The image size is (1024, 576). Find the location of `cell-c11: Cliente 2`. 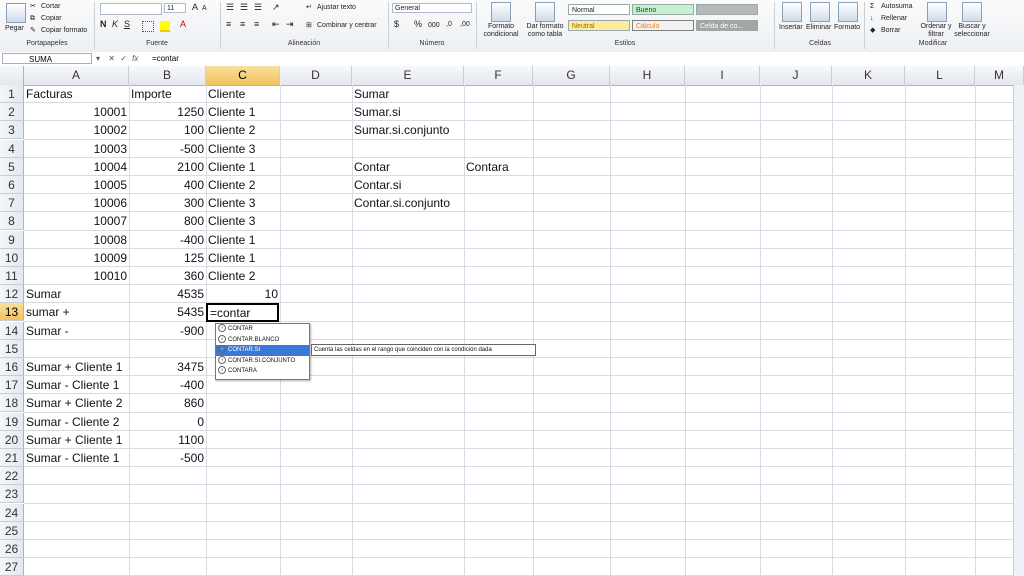

cell-c11: Cliente 2 is located at coordinates (243, 276).